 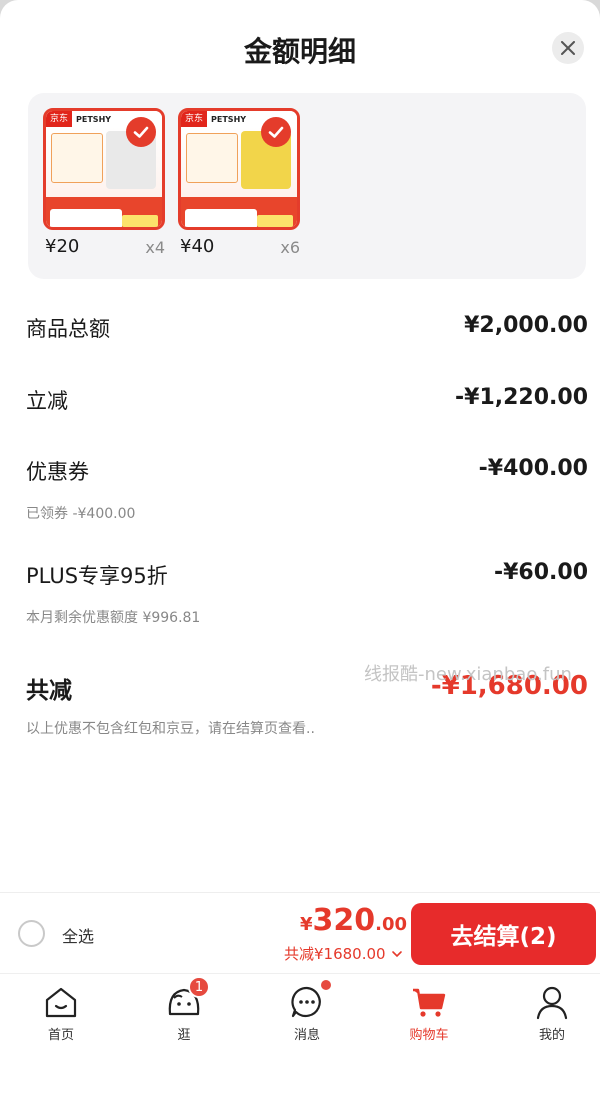 I want to click on checkout-button: 去结算(2), so click(x=503, y=934).